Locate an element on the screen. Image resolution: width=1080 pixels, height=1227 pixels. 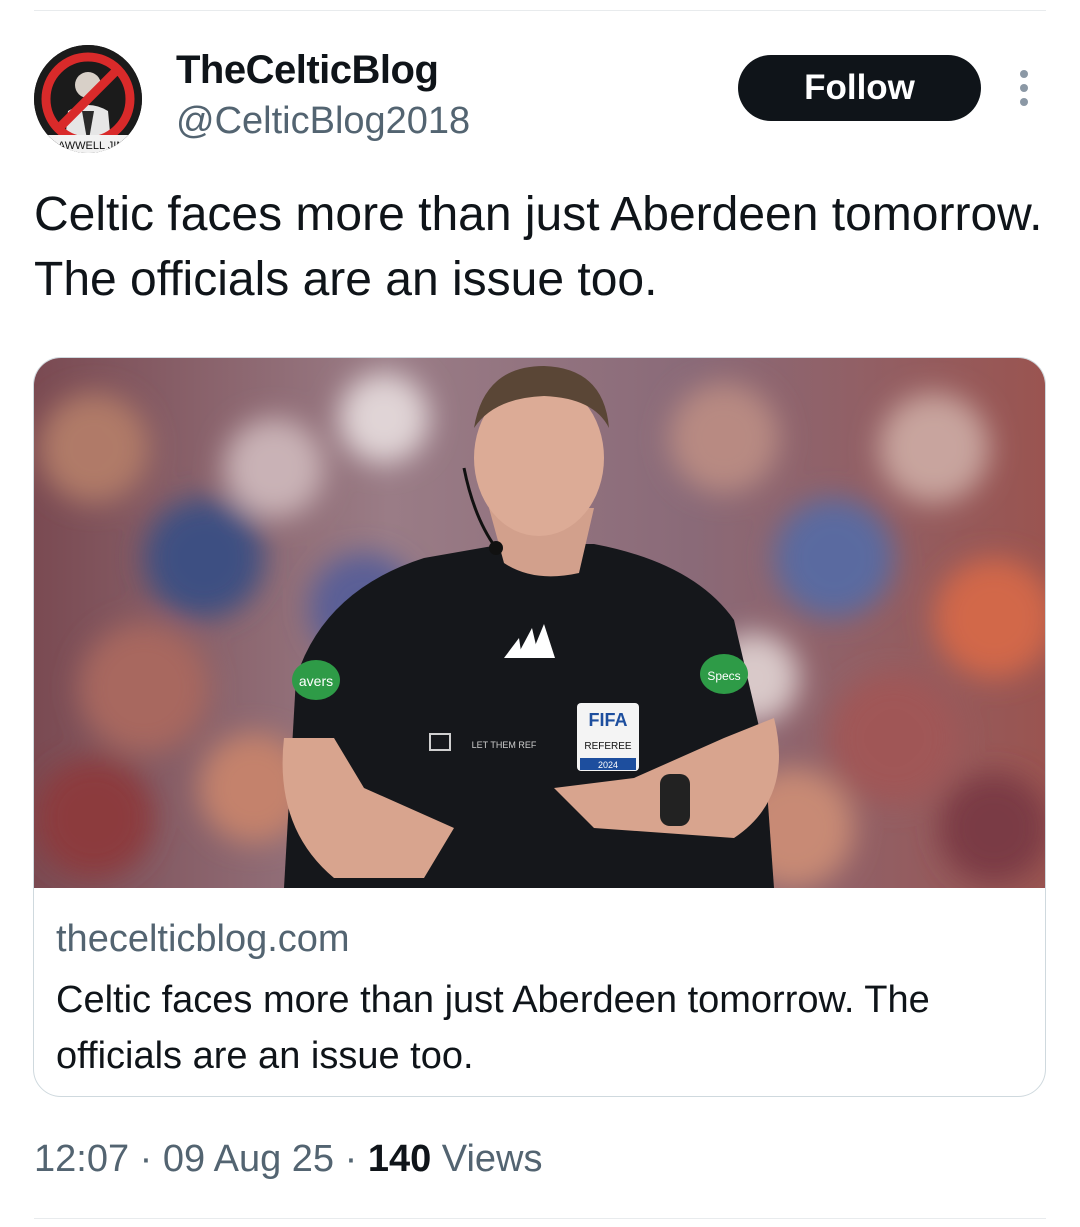
bottom-divider is located at coordinates (540, 1218).